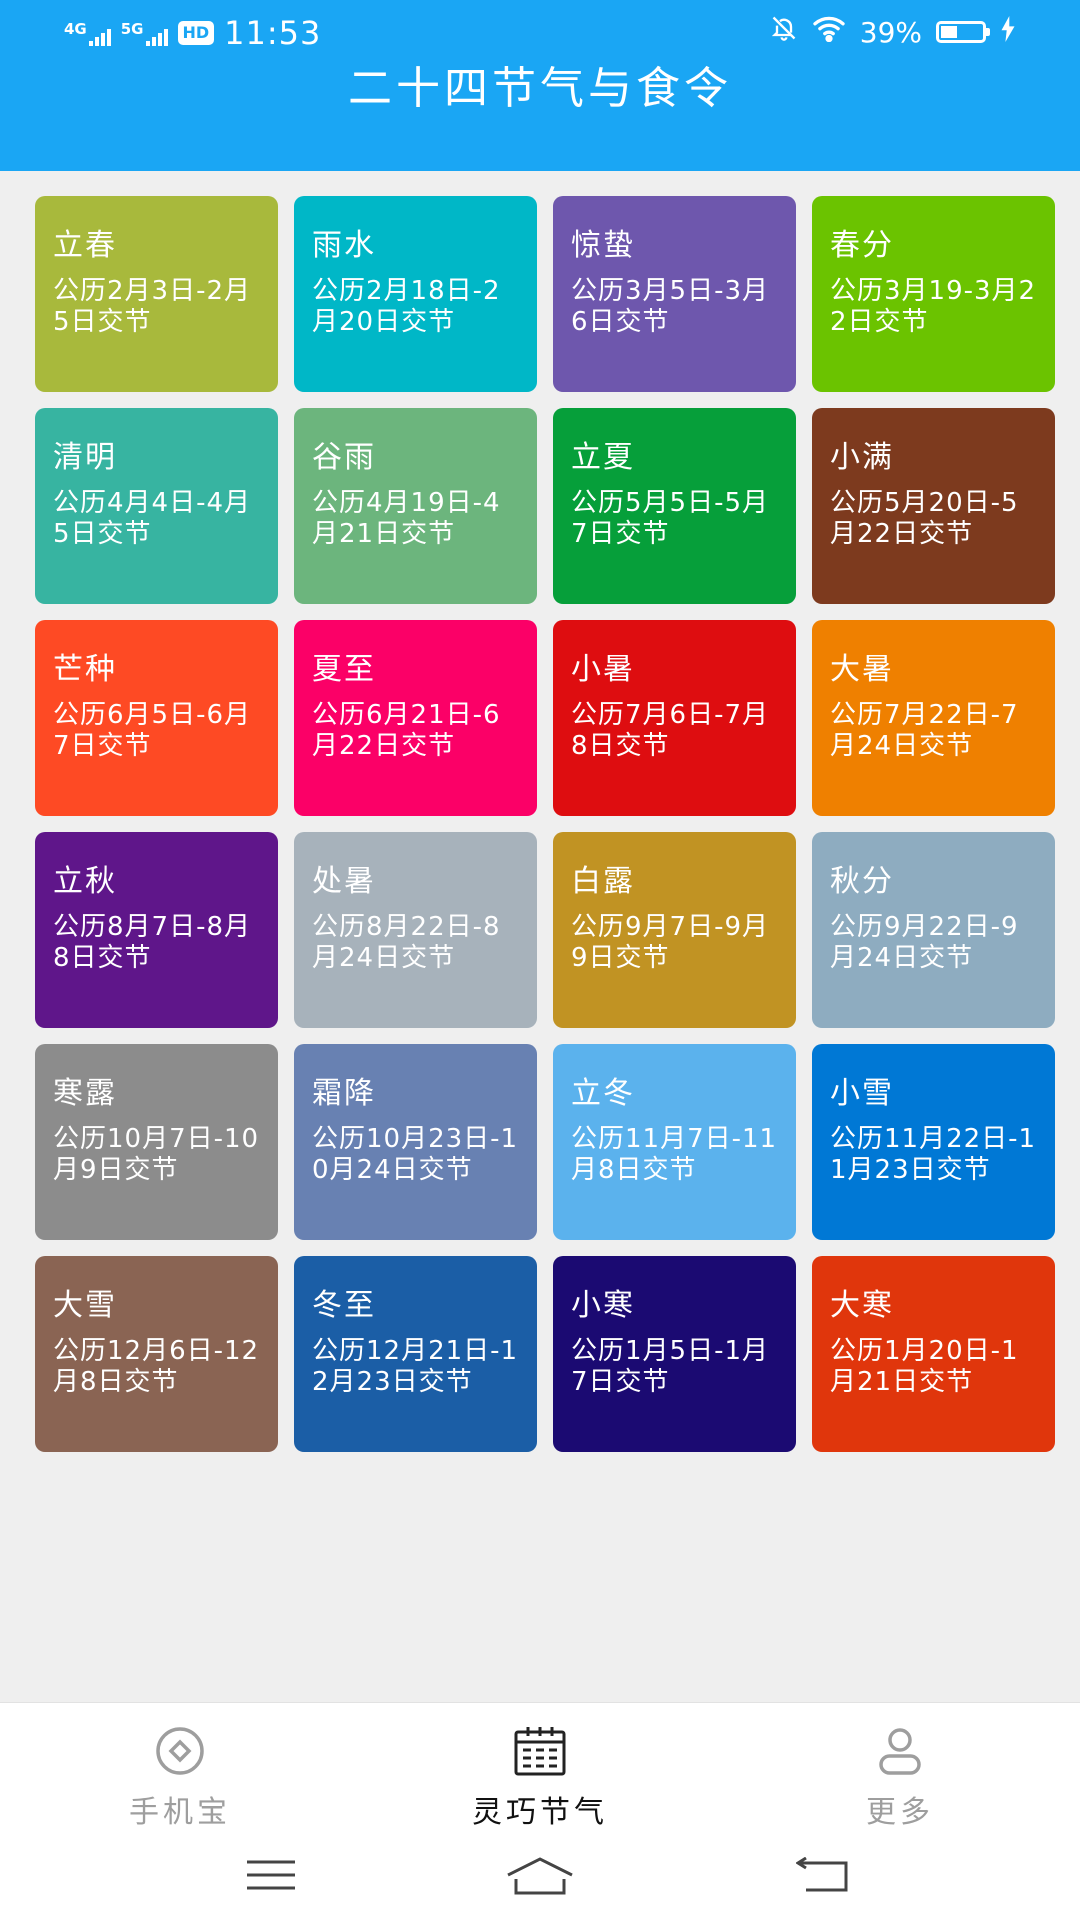 Image resolution: width=1080 pixels, height=1921 pixels. I want to click on solar-term-card: 立冬公历11月7日-11月8日交节, so click(674, 1142).